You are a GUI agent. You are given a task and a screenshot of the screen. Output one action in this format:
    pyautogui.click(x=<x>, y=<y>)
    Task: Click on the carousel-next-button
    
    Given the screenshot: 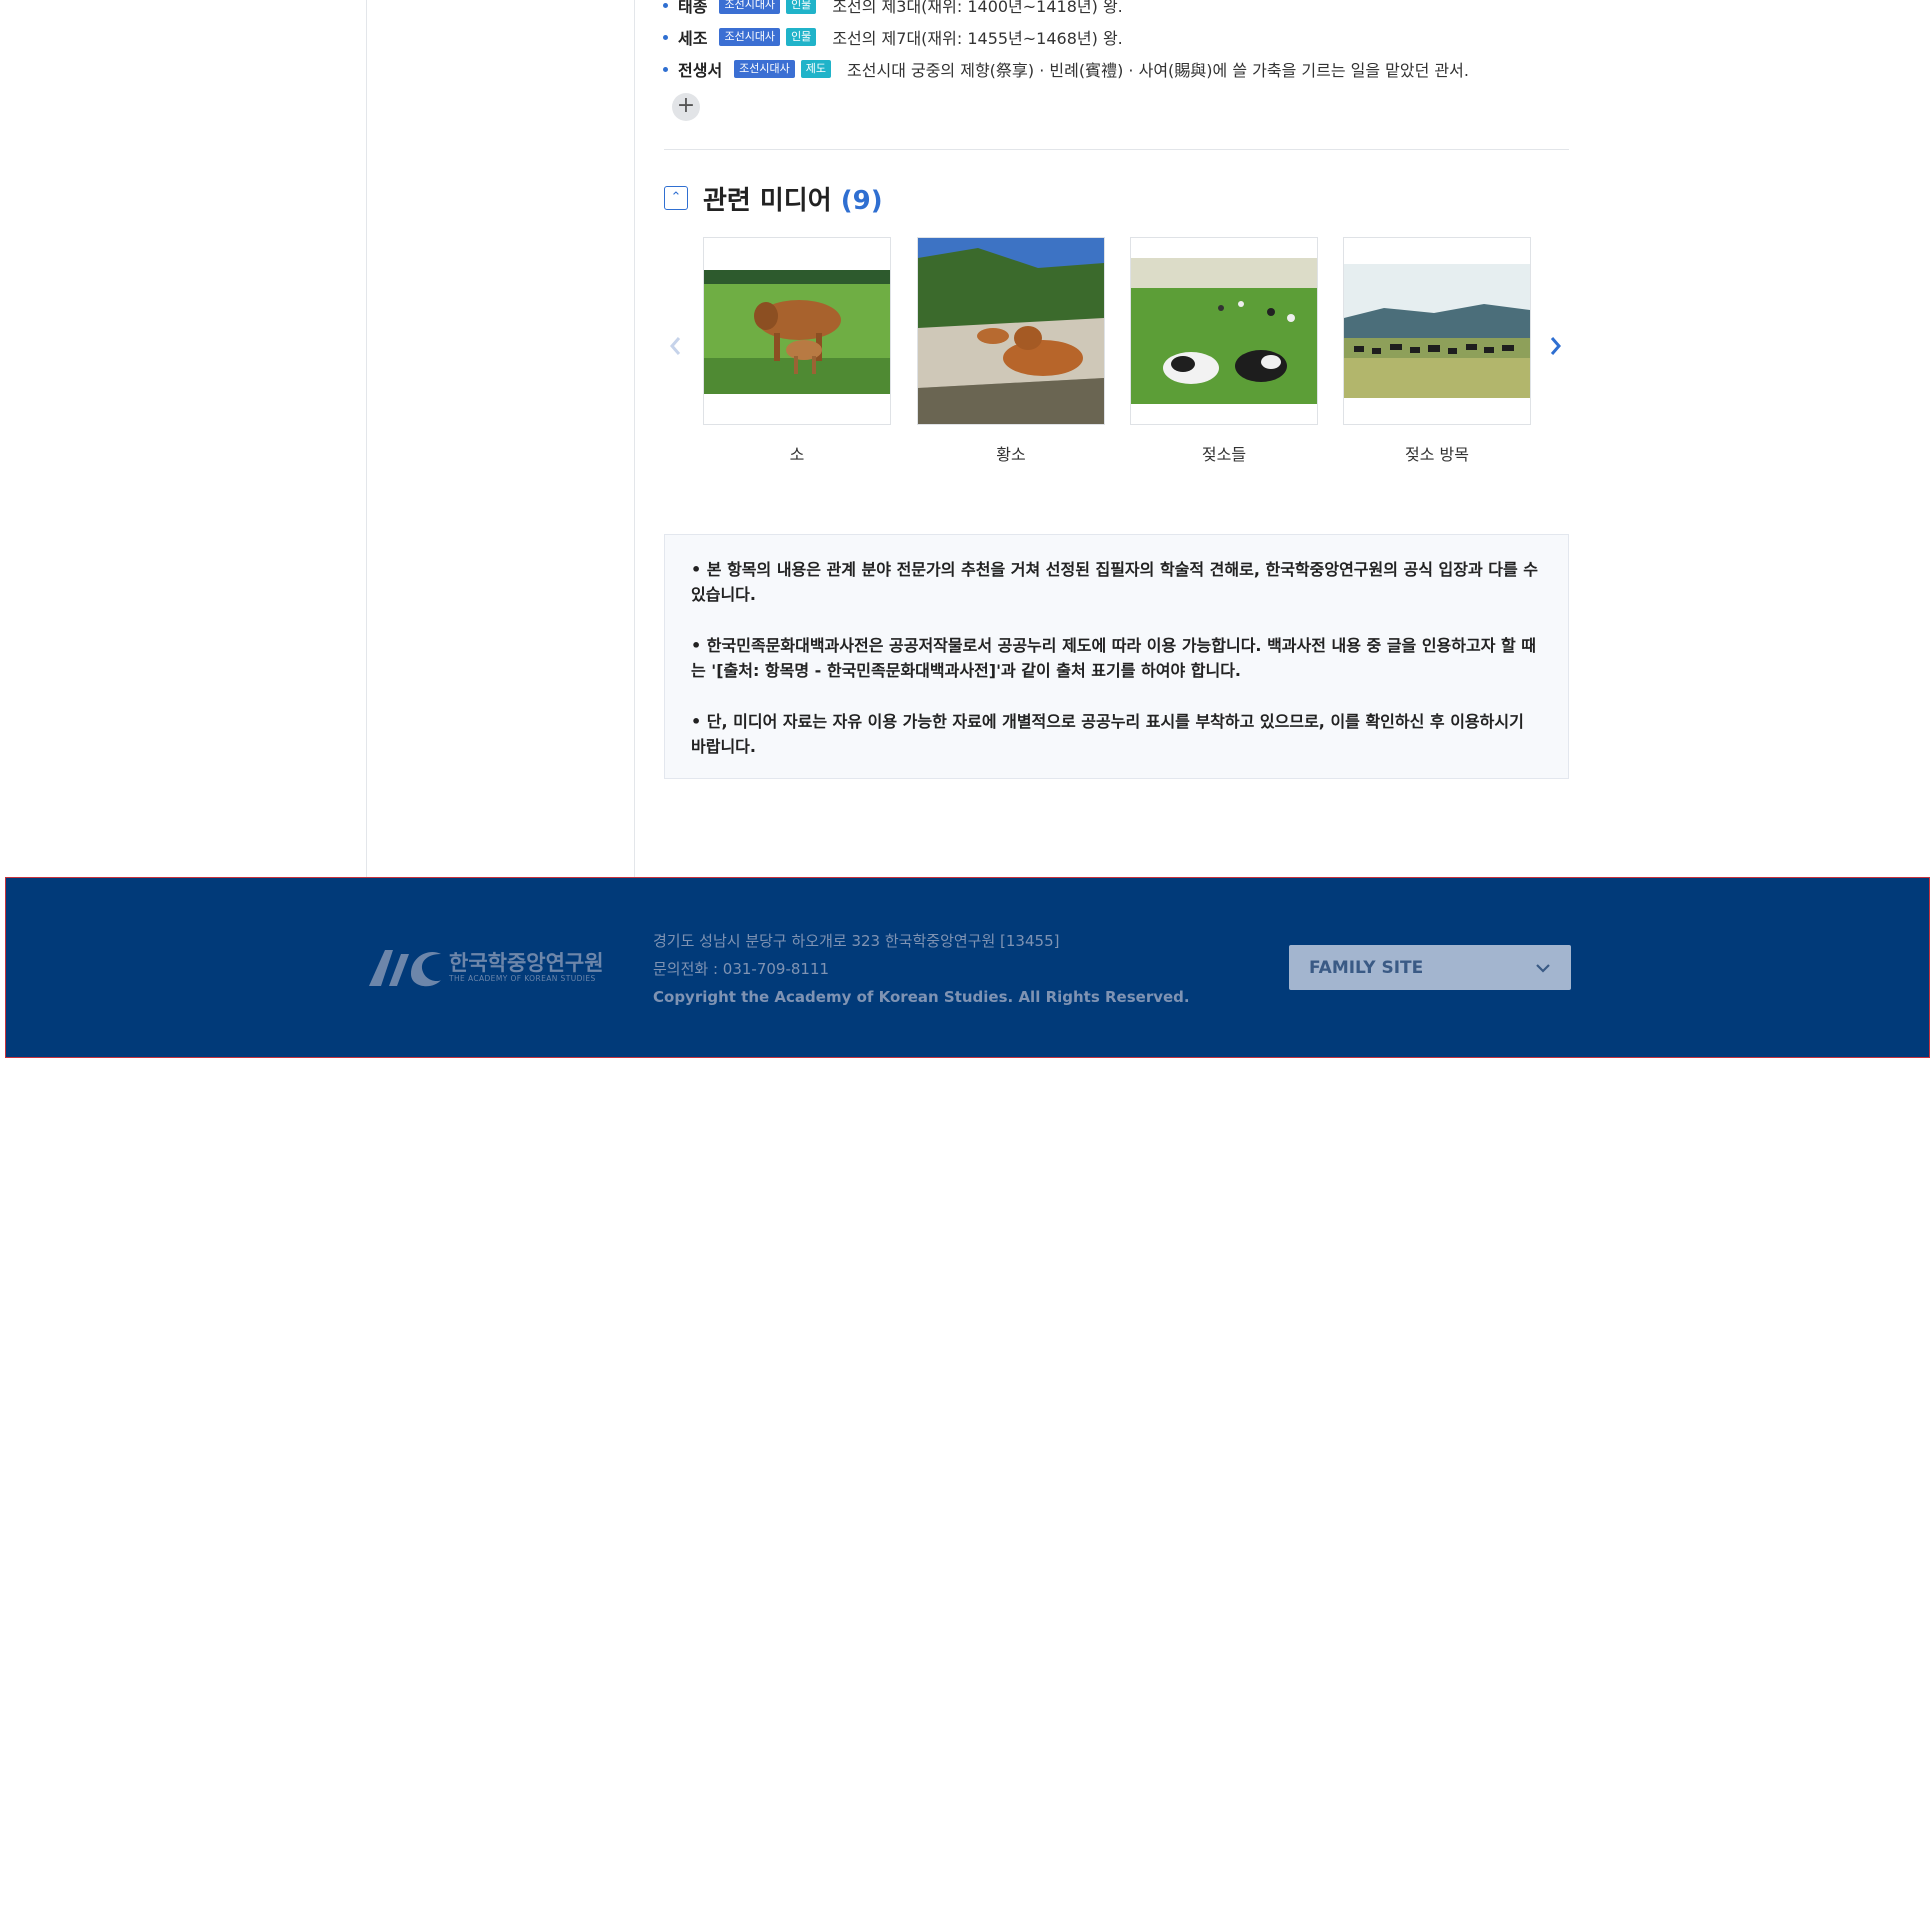 What is the action you would take?
    pyautogui.click(x=1555, y=349)
    